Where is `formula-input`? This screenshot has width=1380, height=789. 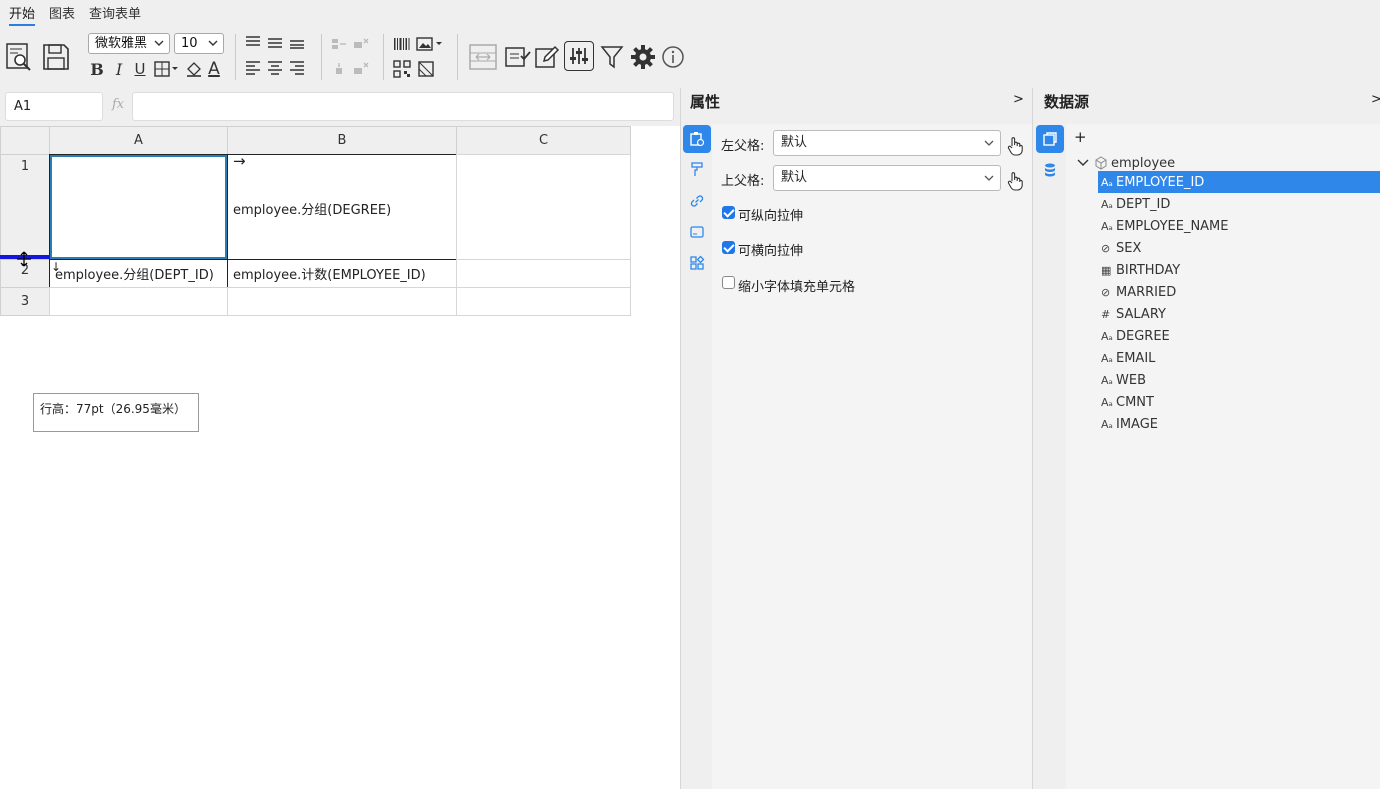
formula-input is located at coordinates (403, 106).